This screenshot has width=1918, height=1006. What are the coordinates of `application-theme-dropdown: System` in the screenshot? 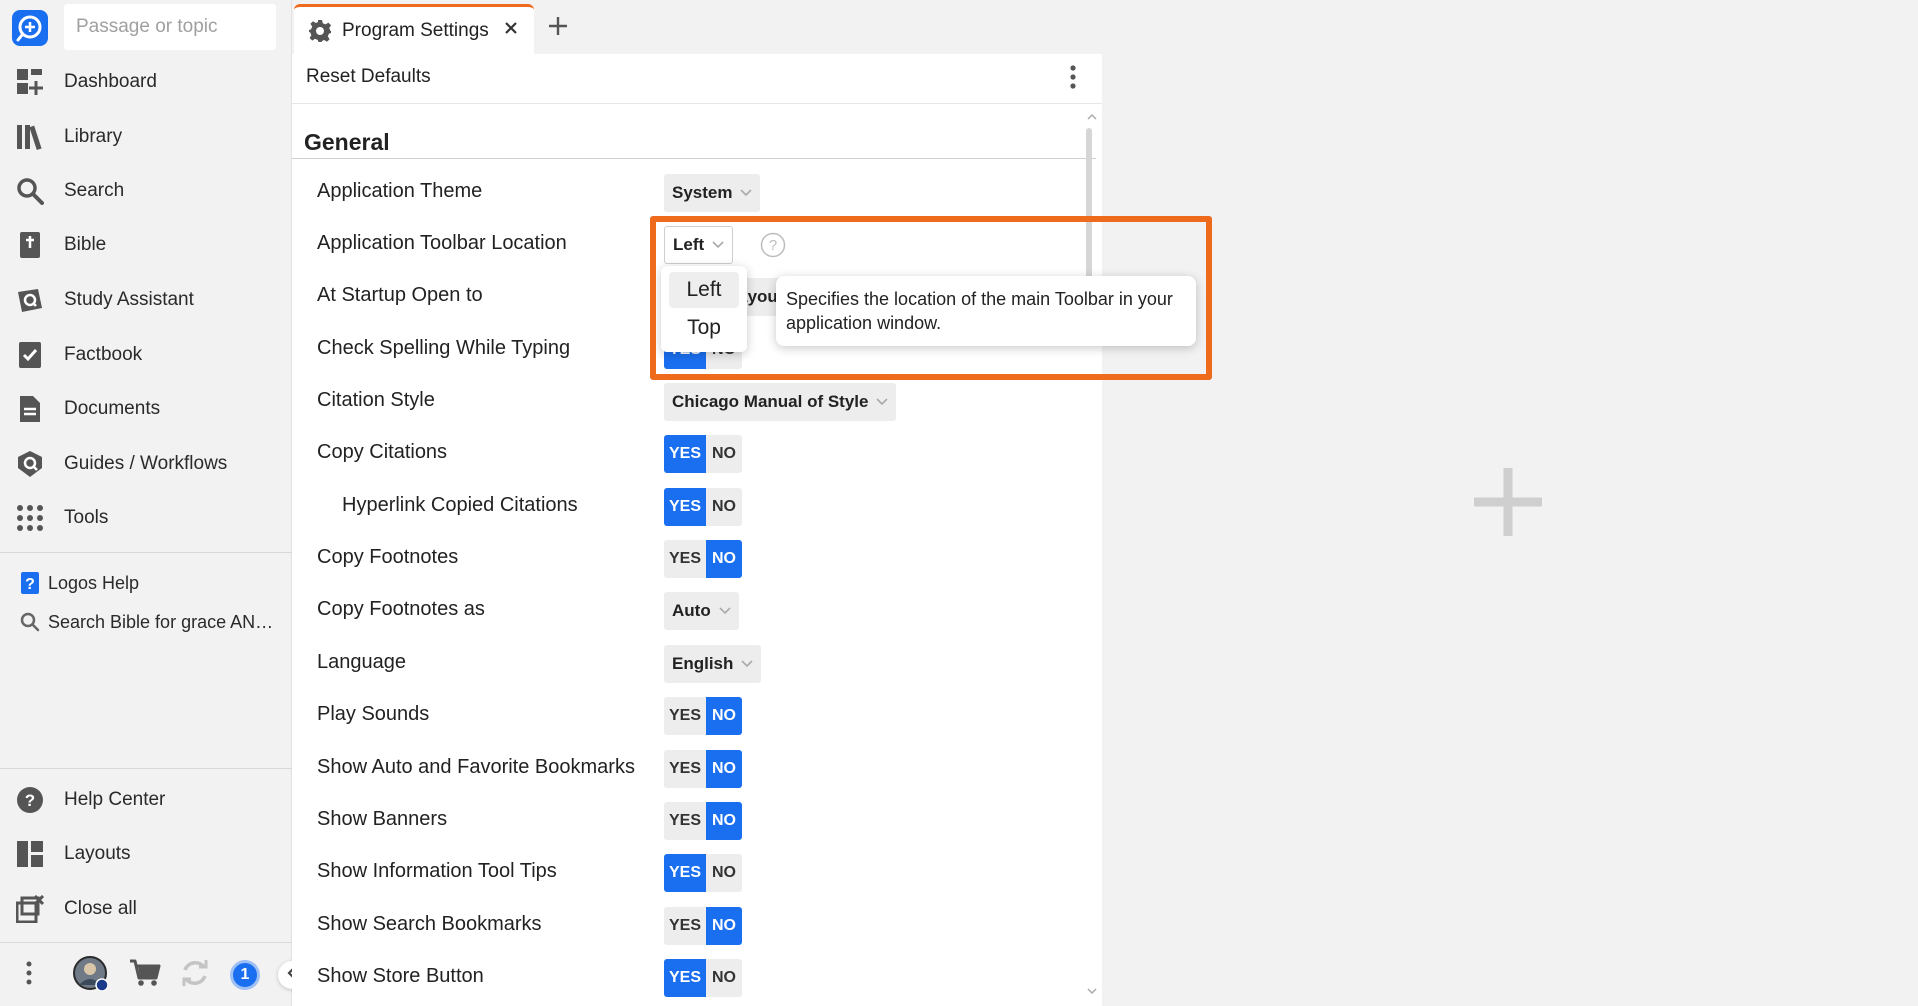 It's located at (712, 193).